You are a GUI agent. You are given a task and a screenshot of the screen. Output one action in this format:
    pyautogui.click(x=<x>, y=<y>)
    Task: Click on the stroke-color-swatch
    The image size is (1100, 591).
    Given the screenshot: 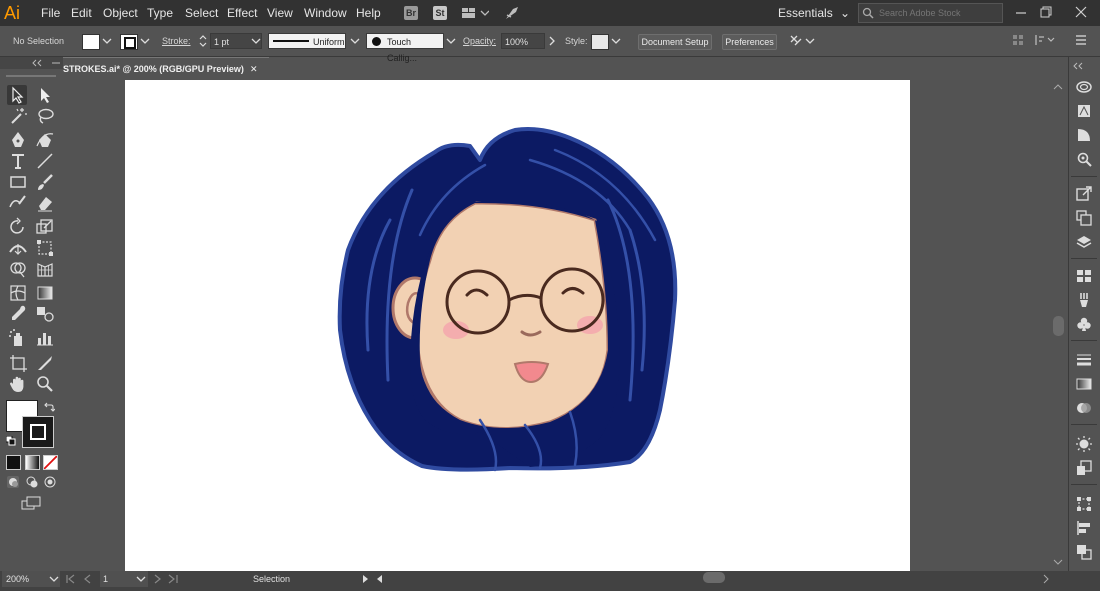 What is the action you would take?
    pyautogui.click(x=38, y=432)
    